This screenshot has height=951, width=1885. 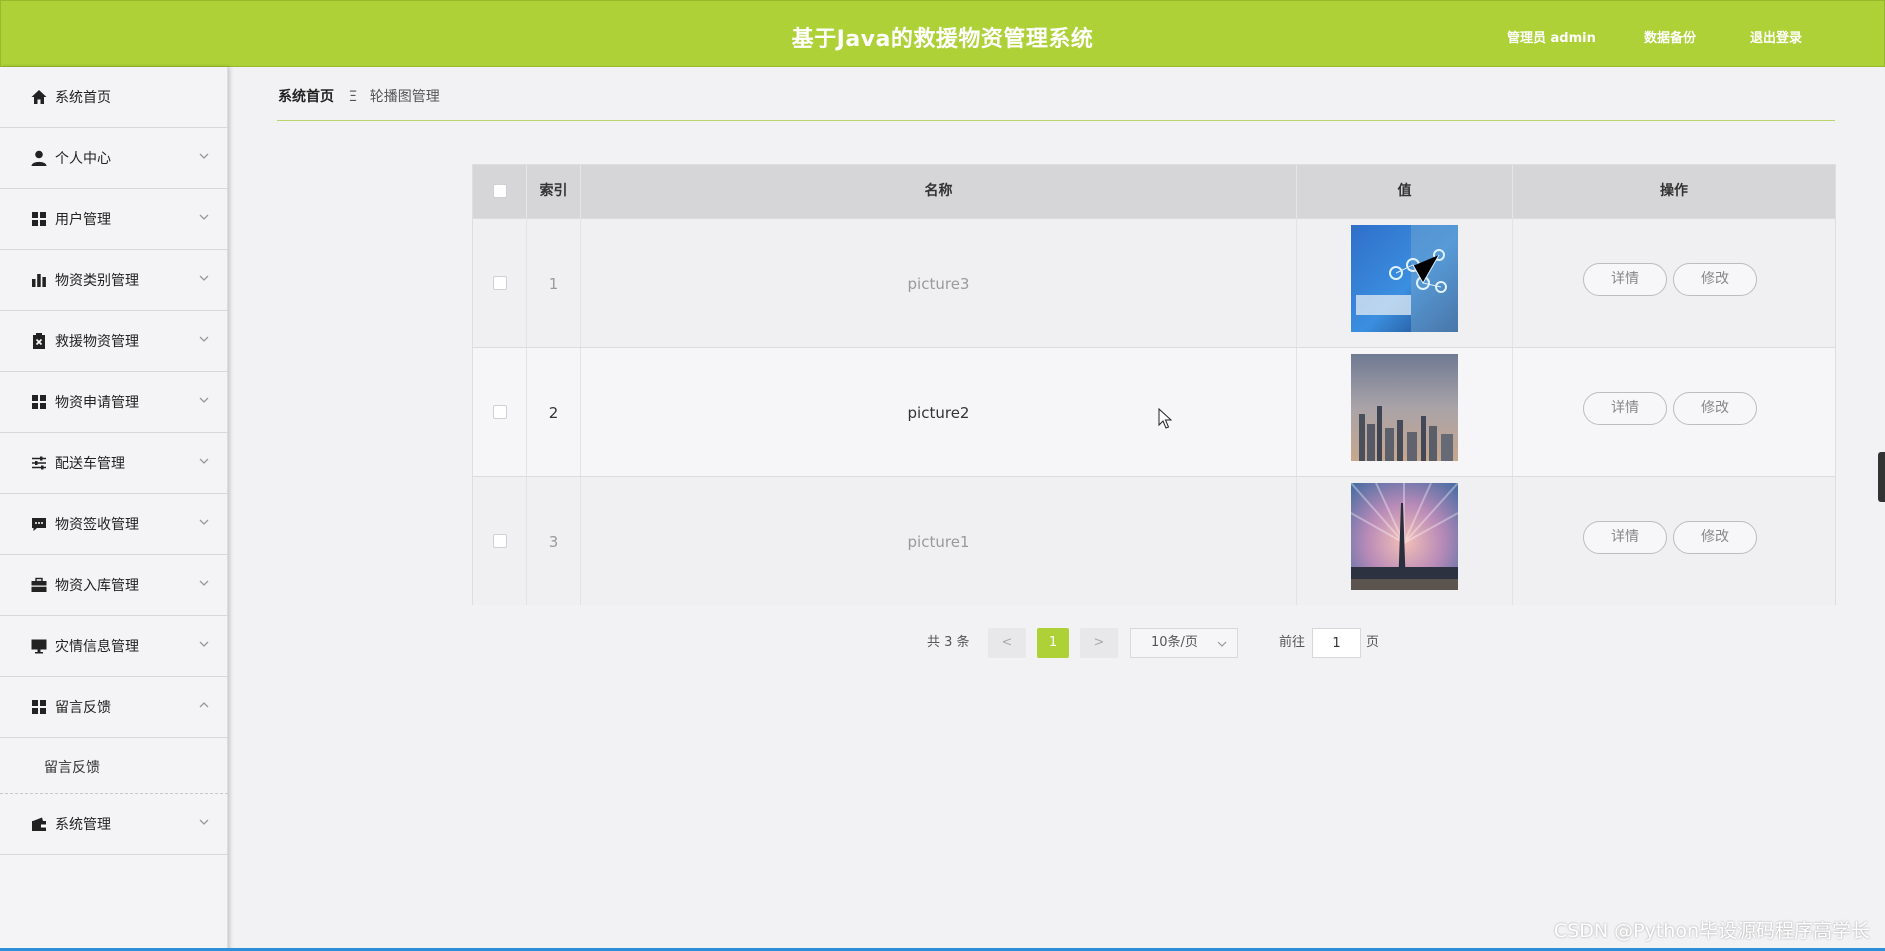 What do you see at coordinates (83, 159) in the screenshot?
I see `sidebar-item-label: 个人中心` at bounding box center [83, 159].